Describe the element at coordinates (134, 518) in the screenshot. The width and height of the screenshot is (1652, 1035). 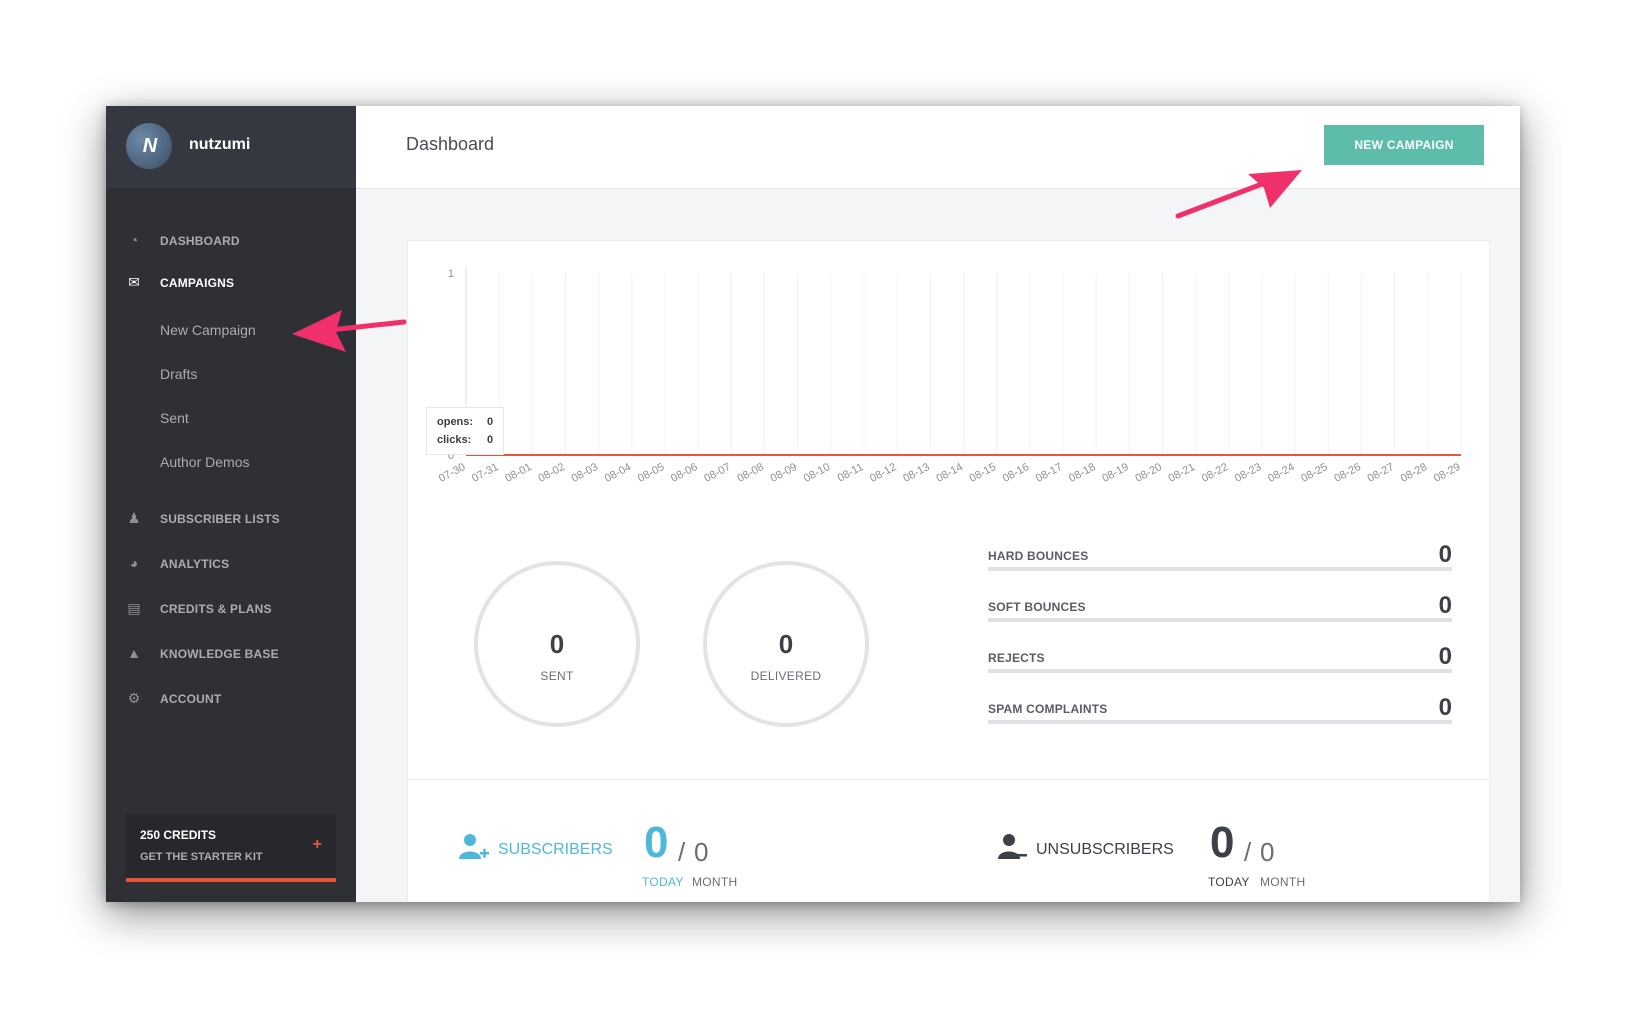
I see `users-icon: ♟` at that location.